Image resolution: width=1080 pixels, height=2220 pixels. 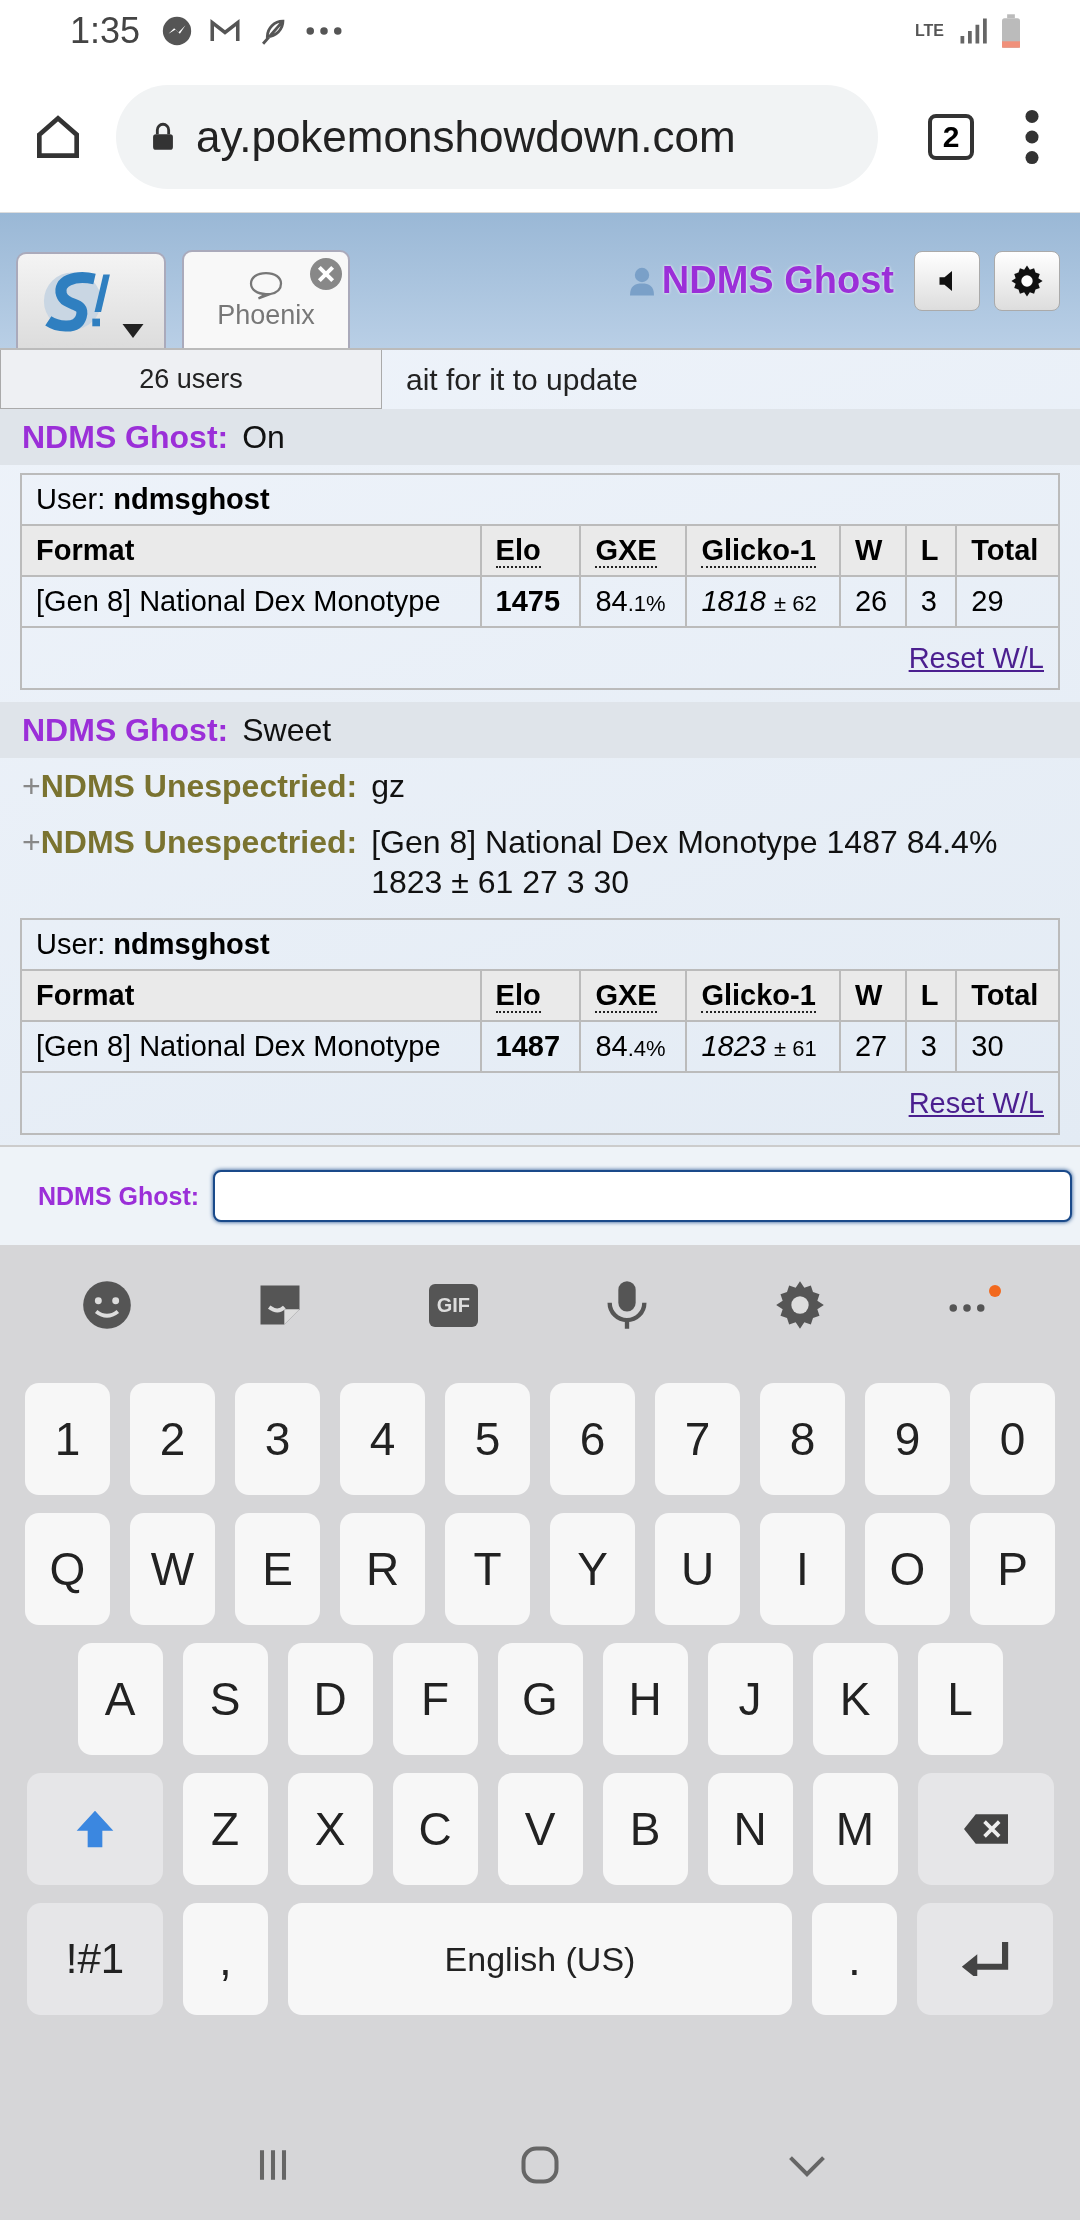 What do you see at coordinates (287, 730) in the screenshot?
I see `chat-message: Sweet` at bounding box center [287, 730].